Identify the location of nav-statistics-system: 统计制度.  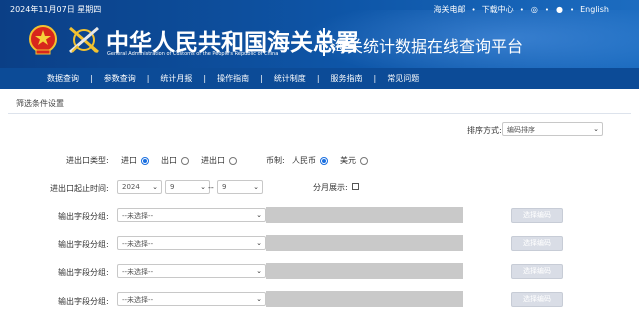
(290, 78).